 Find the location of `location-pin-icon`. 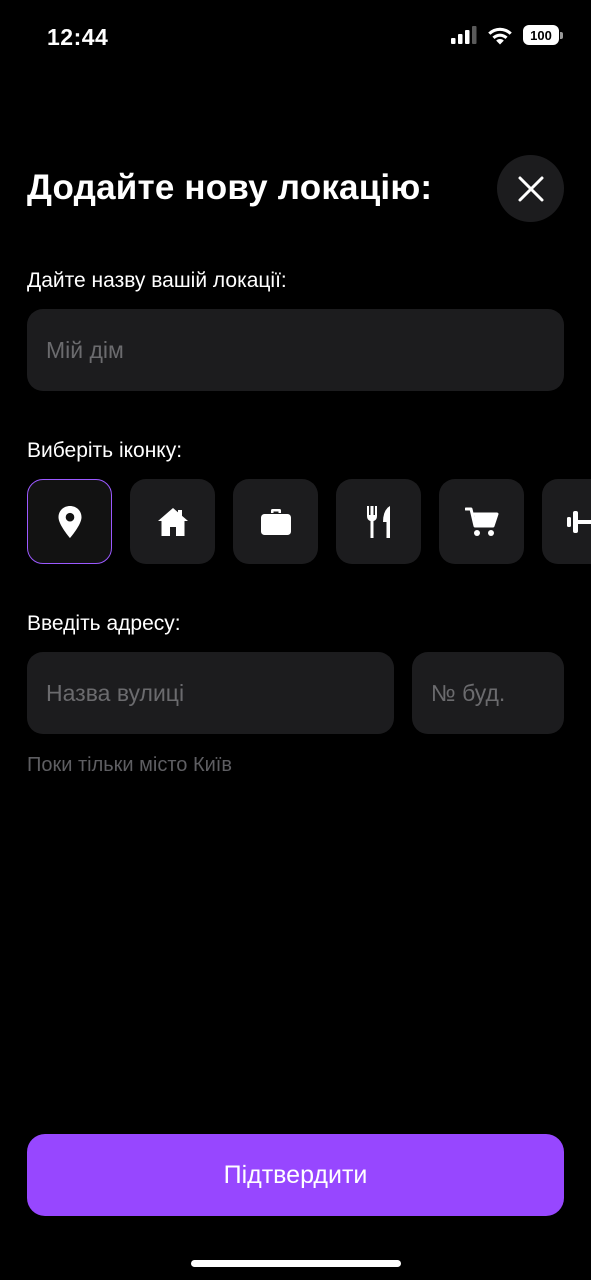

location-pin-icon is located at coordinates (69, 521).